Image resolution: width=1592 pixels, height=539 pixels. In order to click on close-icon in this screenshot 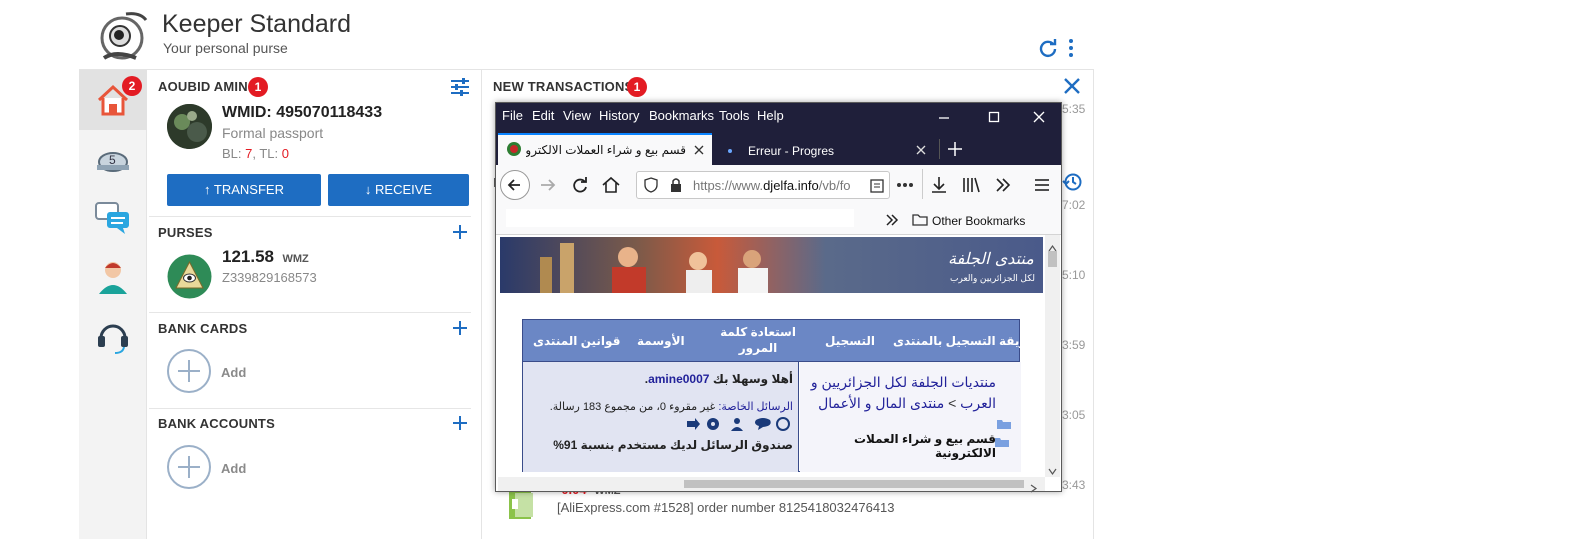, I will do `click(1072, 86)`.